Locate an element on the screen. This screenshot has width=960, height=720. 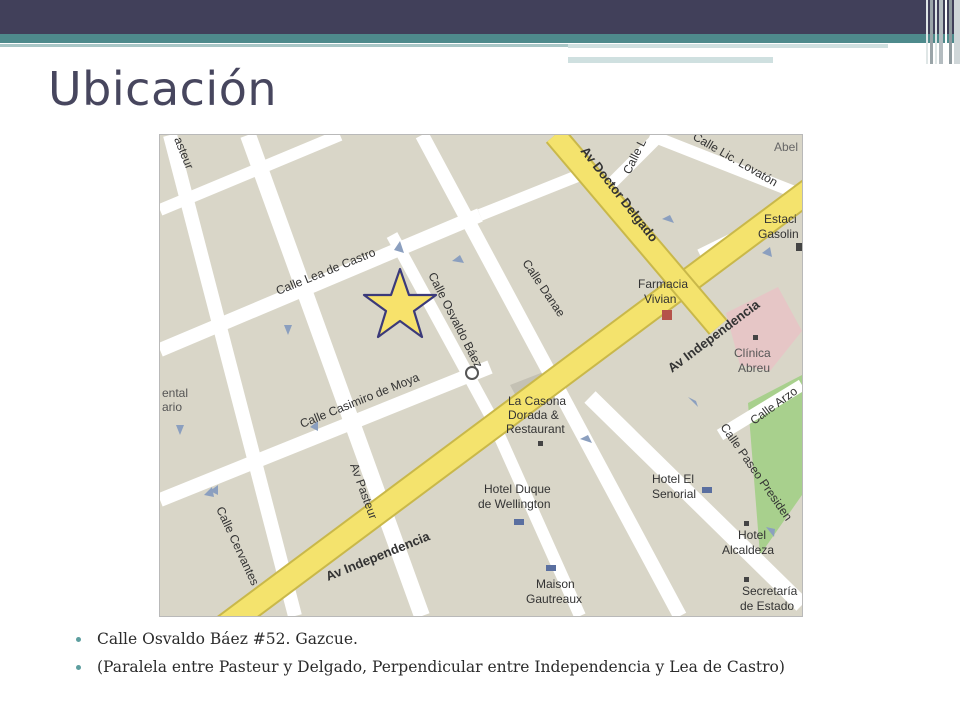
label-clinica-2: Abreu is located at coordinates (754, 368).